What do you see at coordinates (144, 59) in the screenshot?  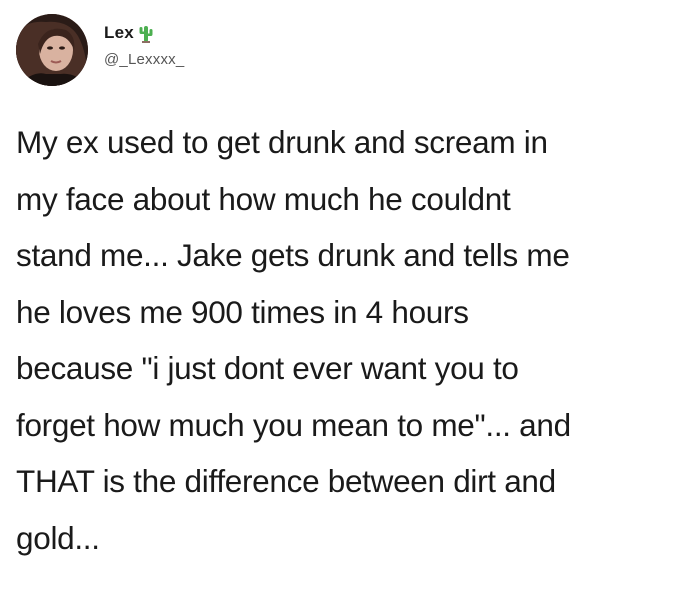 I see `user-handle: @_Lexxxx_` at bounding box center [144, 59].